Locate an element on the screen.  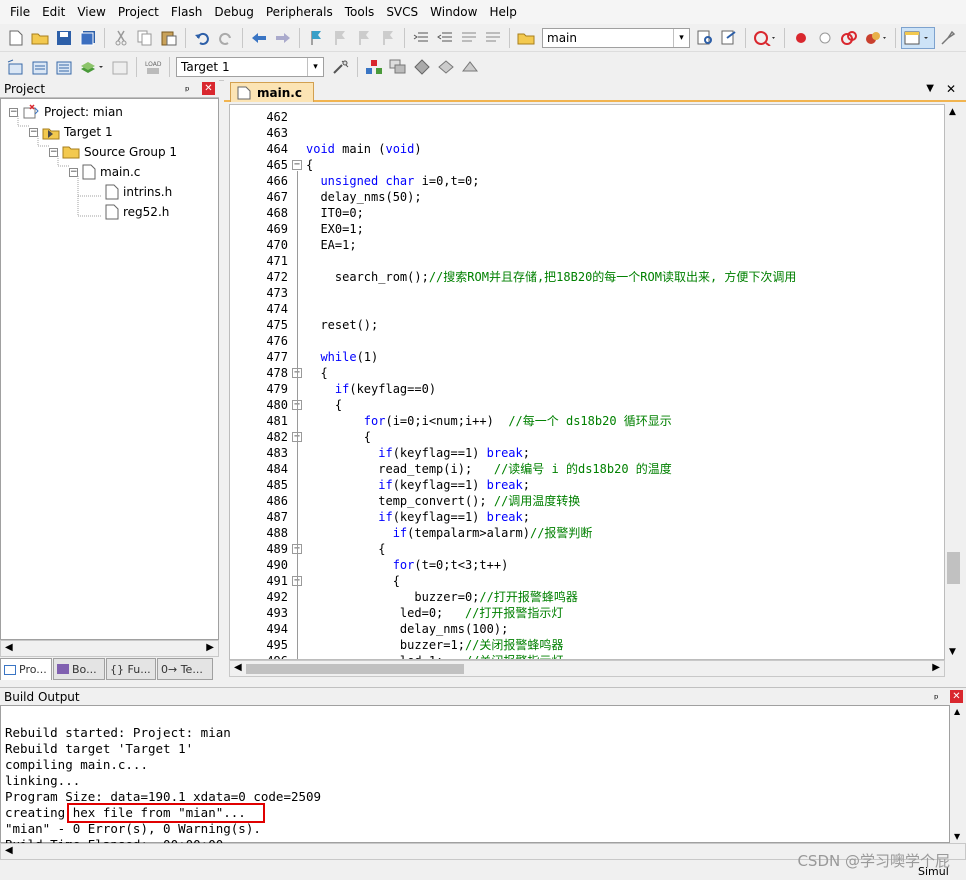
breakpoint-disable-icon is located at coordinates (825, 38).